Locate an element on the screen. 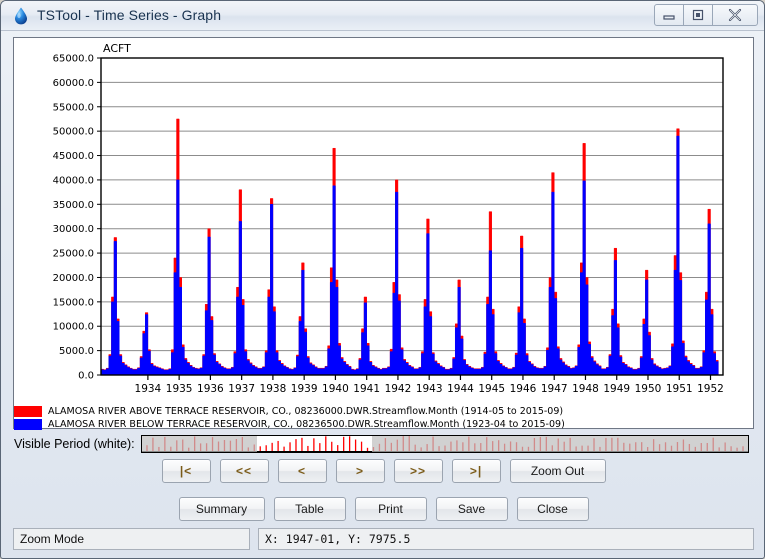 The height and width of the screenshot is (559, 765). nav-page-back-button: << is located at coordinates (244, 471).